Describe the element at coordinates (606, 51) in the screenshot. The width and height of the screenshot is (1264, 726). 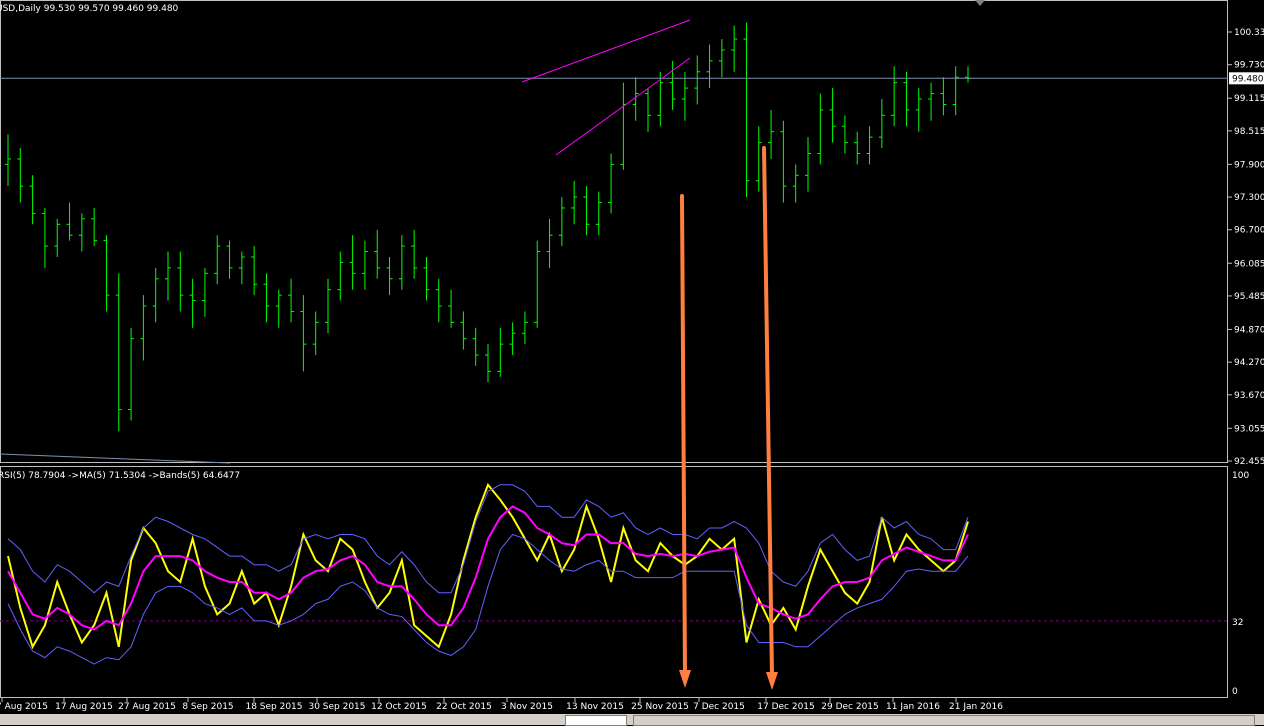
I see `wedge-upper-trendline` at that location.